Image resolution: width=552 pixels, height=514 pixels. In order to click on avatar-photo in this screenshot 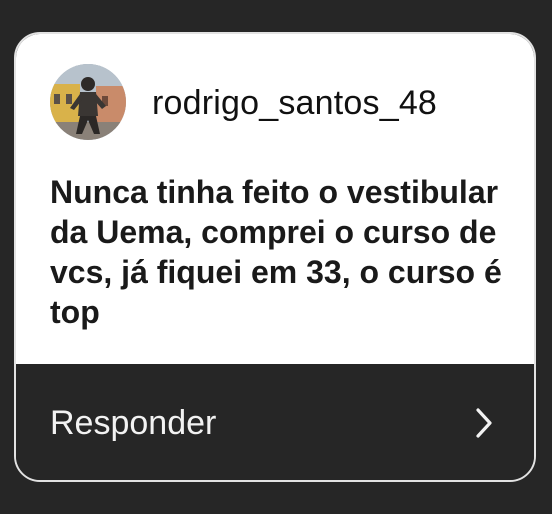, I will do `click(88, 102)`.